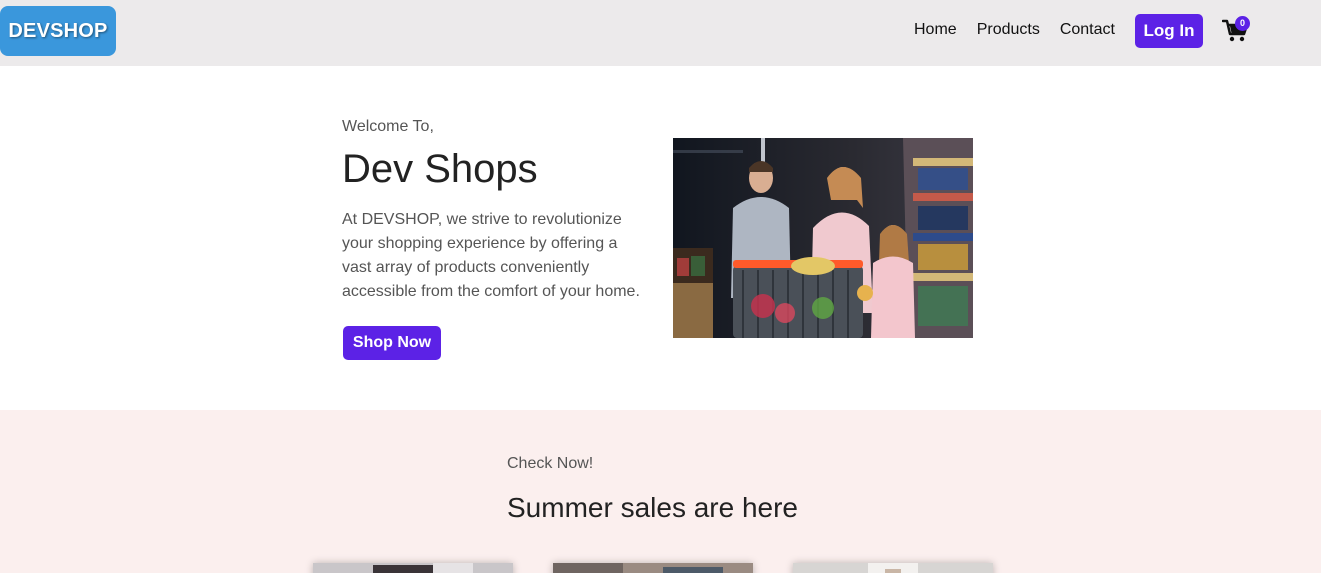 This screenshot has width=1321, height=573. What do you see at coordinates (1087, 30) in the screenshot?
I see `nav-link-contact: Contact` at bounding box center [1087, 30].